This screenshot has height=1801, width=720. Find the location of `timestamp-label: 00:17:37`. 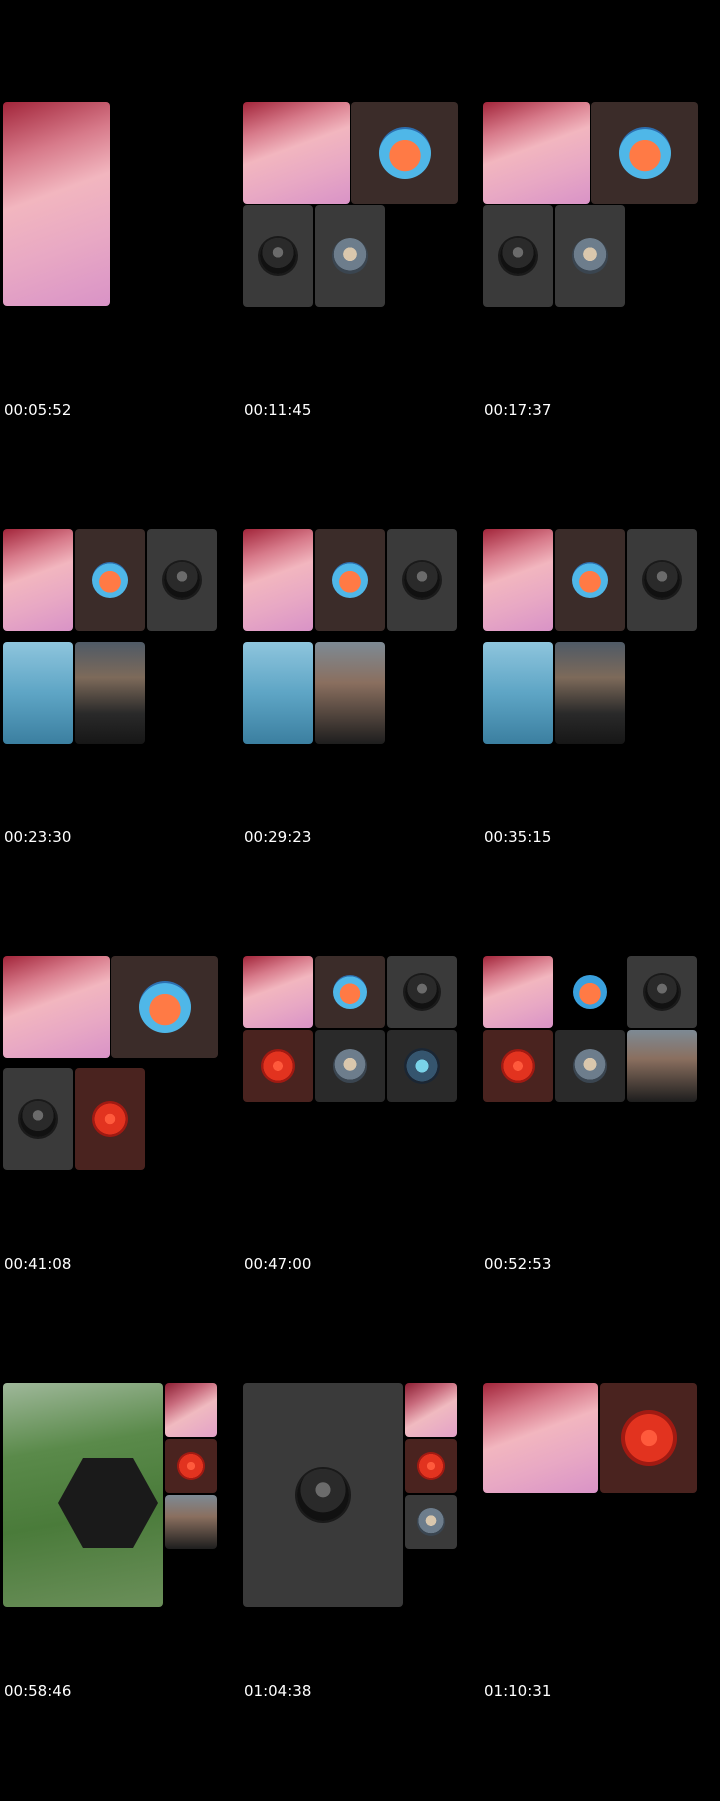

timestamp-label: 00:17:37 is located at coordinates (518, 410).